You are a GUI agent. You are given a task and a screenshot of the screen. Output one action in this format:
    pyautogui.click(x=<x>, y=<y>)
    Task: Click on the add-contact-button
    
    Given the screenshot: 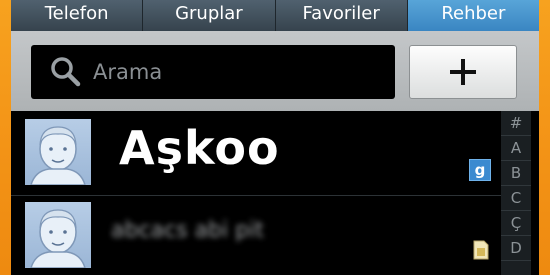 What is the action you would take?
    pyautogui.click(x=463, y=72)
    